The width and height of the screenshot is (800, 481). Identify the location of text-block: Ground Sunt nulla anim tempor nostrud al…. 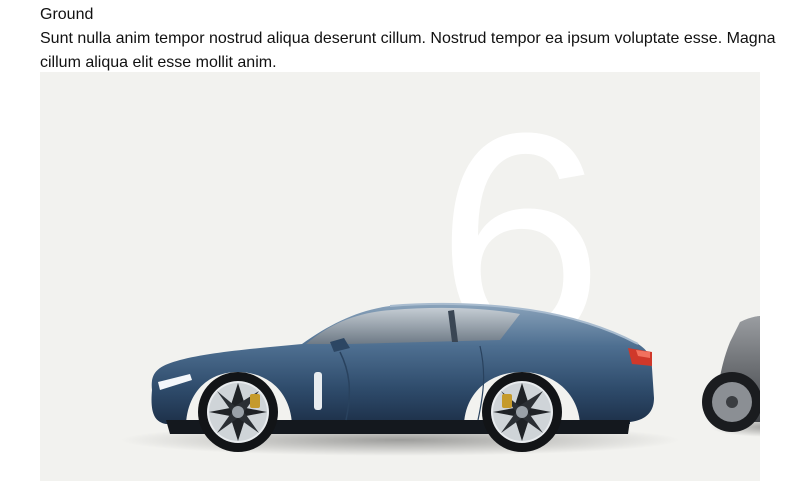
(410, 39).